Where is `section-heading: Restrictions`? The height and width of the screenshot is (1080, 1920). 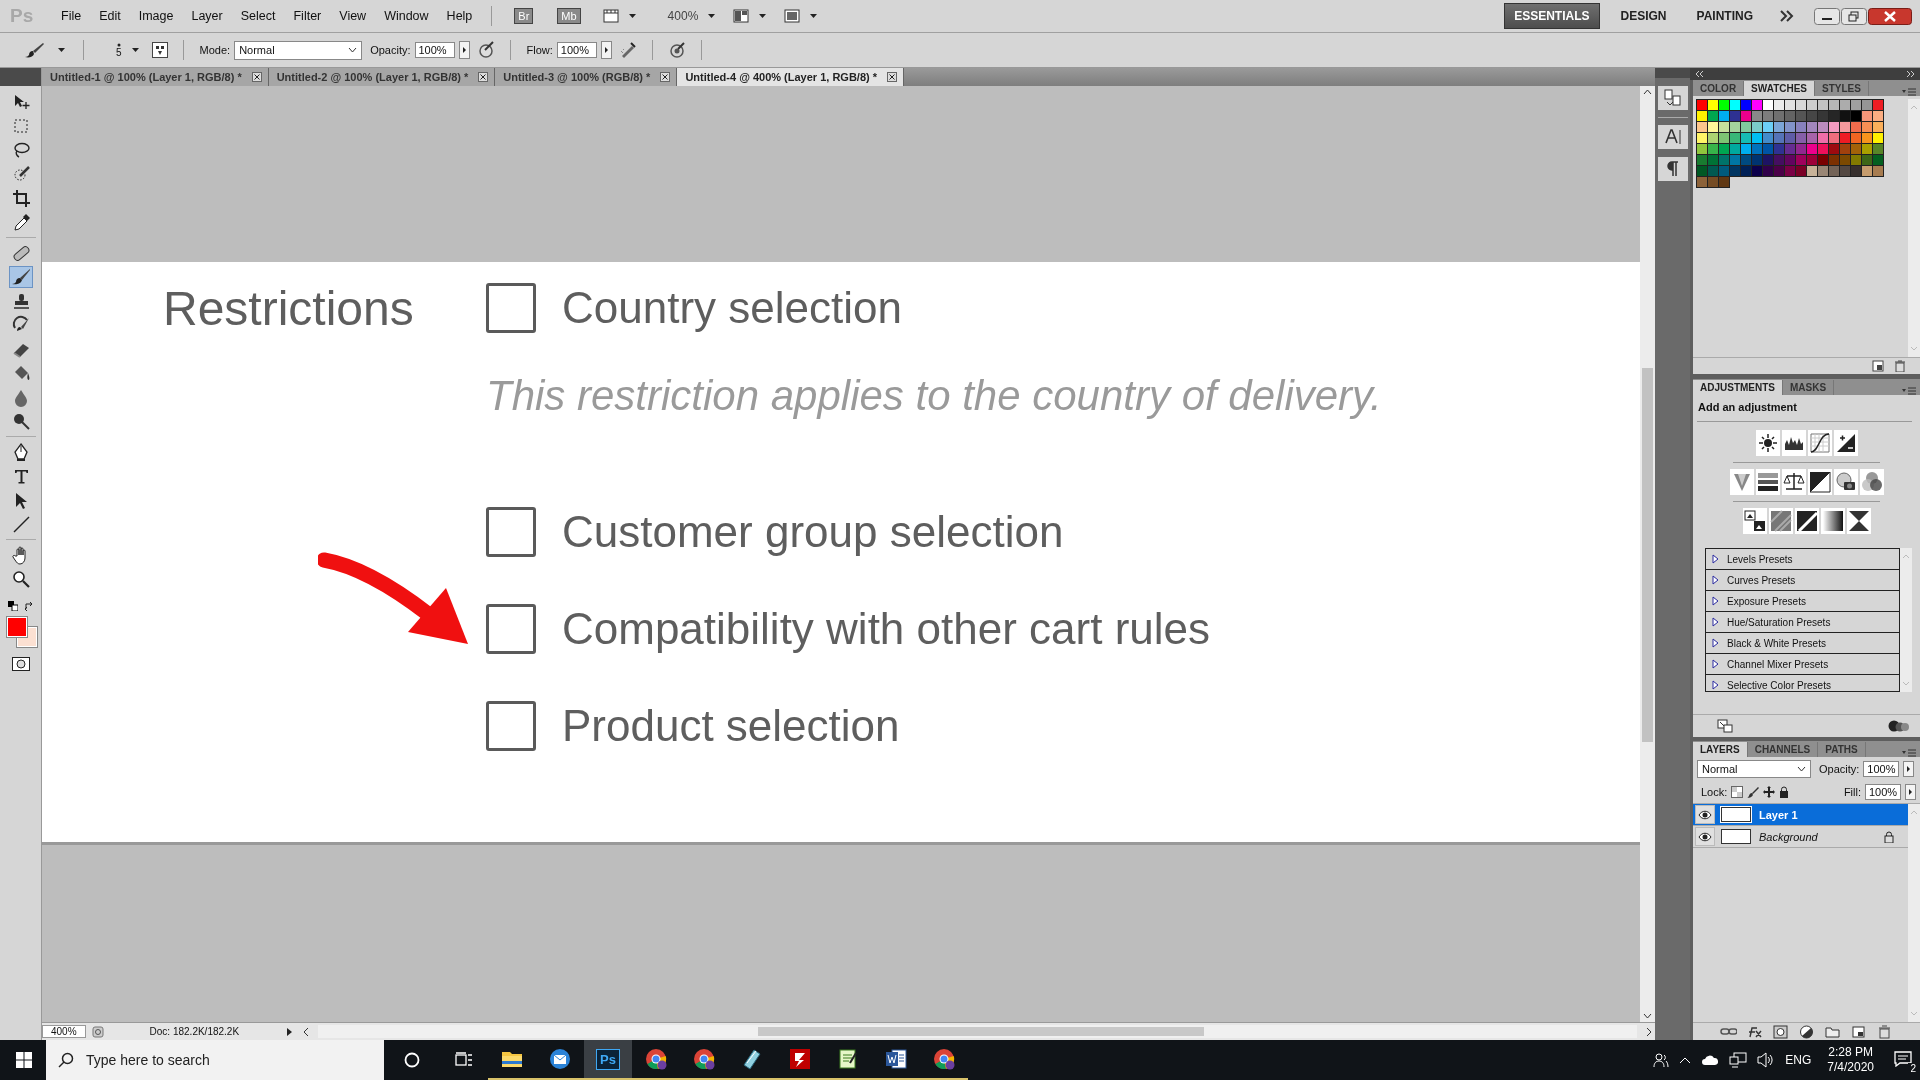
section-heading: Restrictions is located at coordinates (289, 309).